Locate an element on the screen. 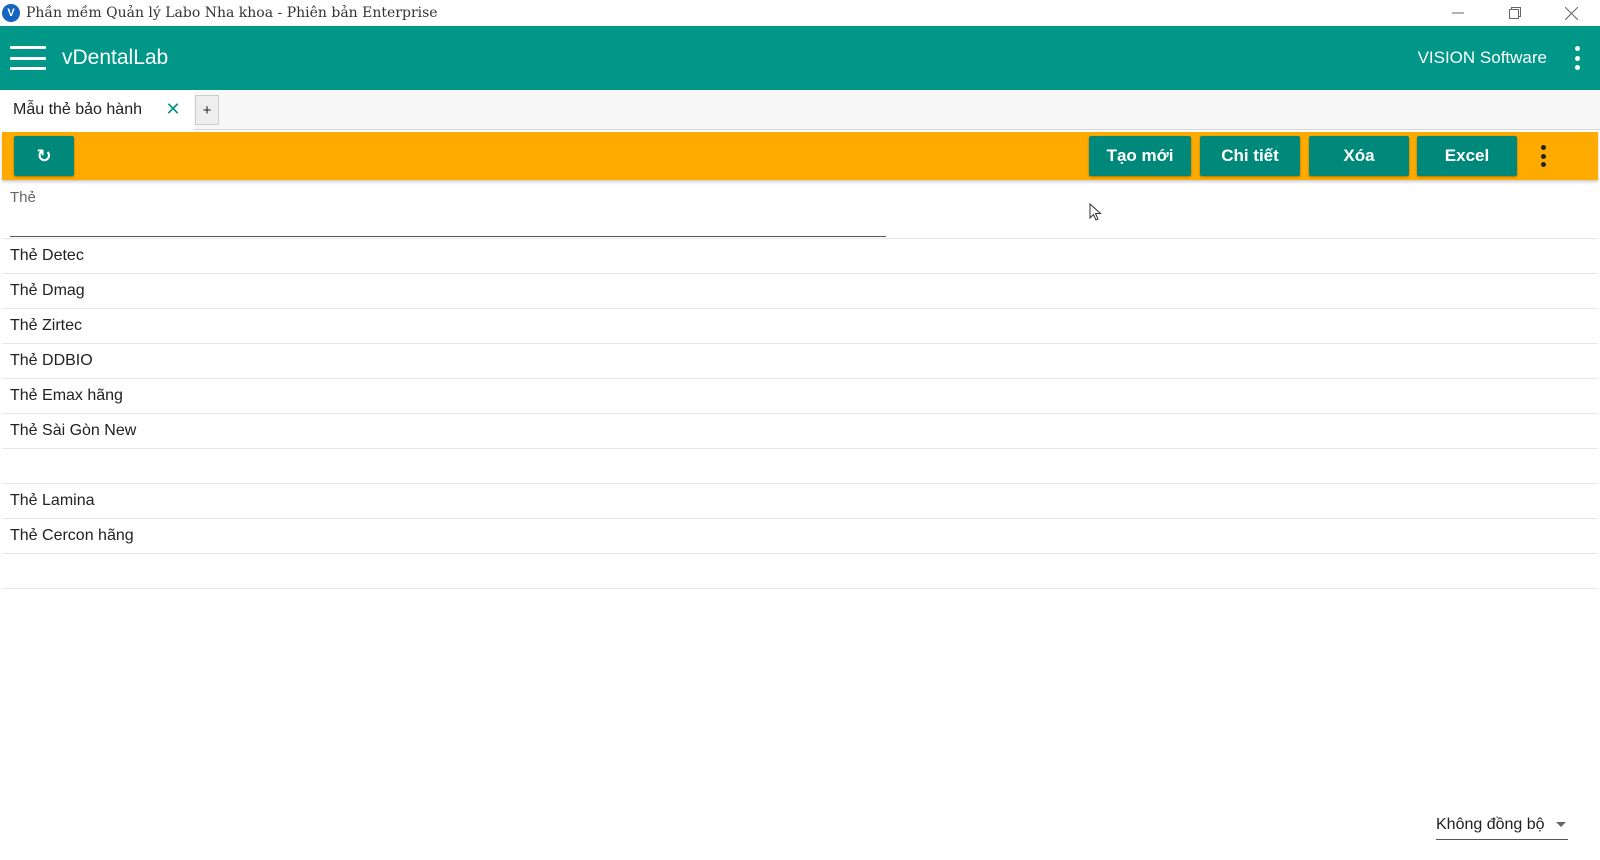 This screenshot has width=1600, height=860. column-header-card: Thẻ is located at coordinates (23, 197).